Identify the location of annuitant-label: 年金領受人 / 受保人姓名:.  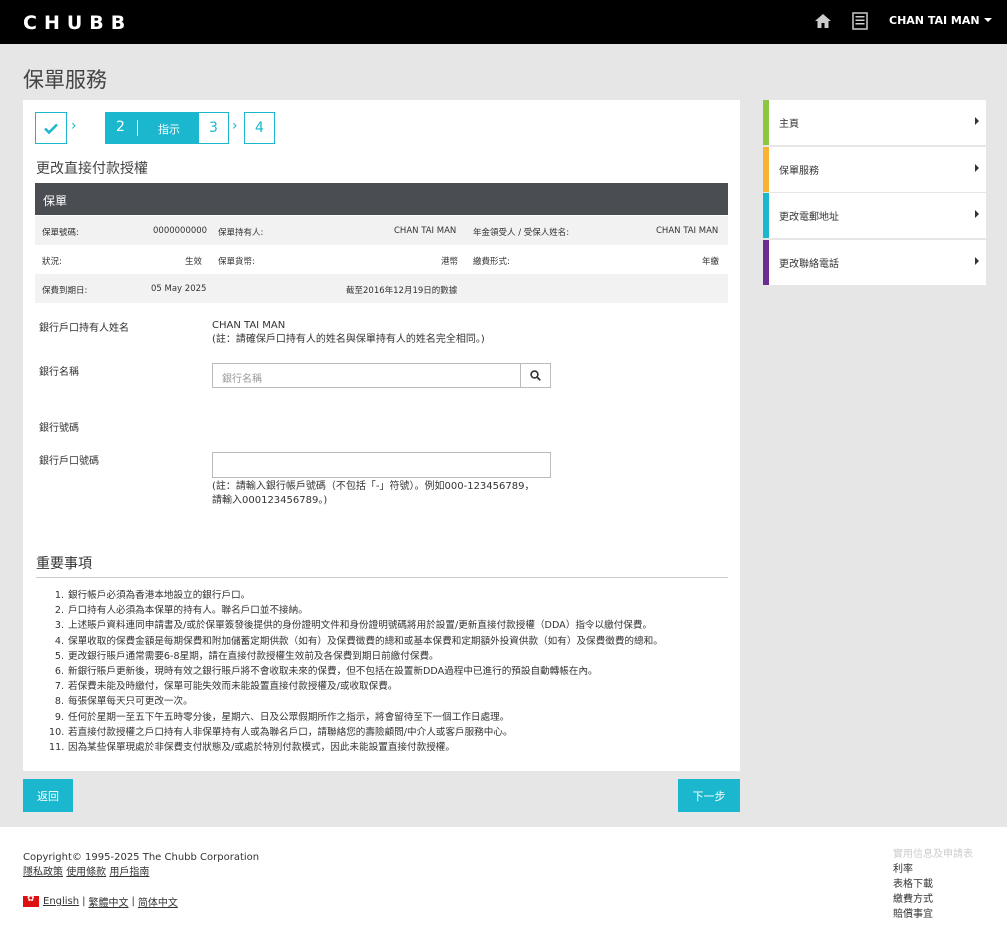
(521, 233).